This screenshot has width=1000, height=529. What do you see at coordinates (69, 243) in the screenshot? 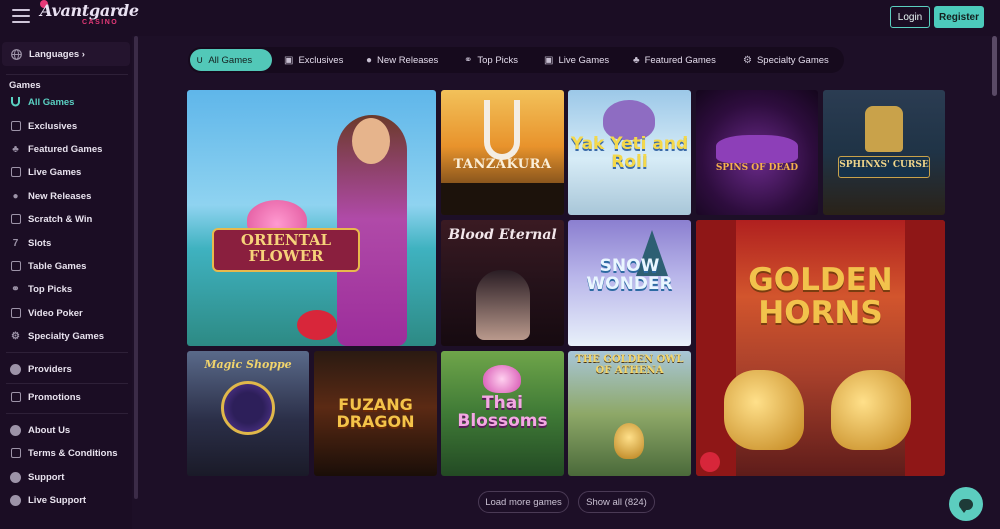
I see `sidebar-item-slots: 7 Slots` at bounding box center [69, 243].